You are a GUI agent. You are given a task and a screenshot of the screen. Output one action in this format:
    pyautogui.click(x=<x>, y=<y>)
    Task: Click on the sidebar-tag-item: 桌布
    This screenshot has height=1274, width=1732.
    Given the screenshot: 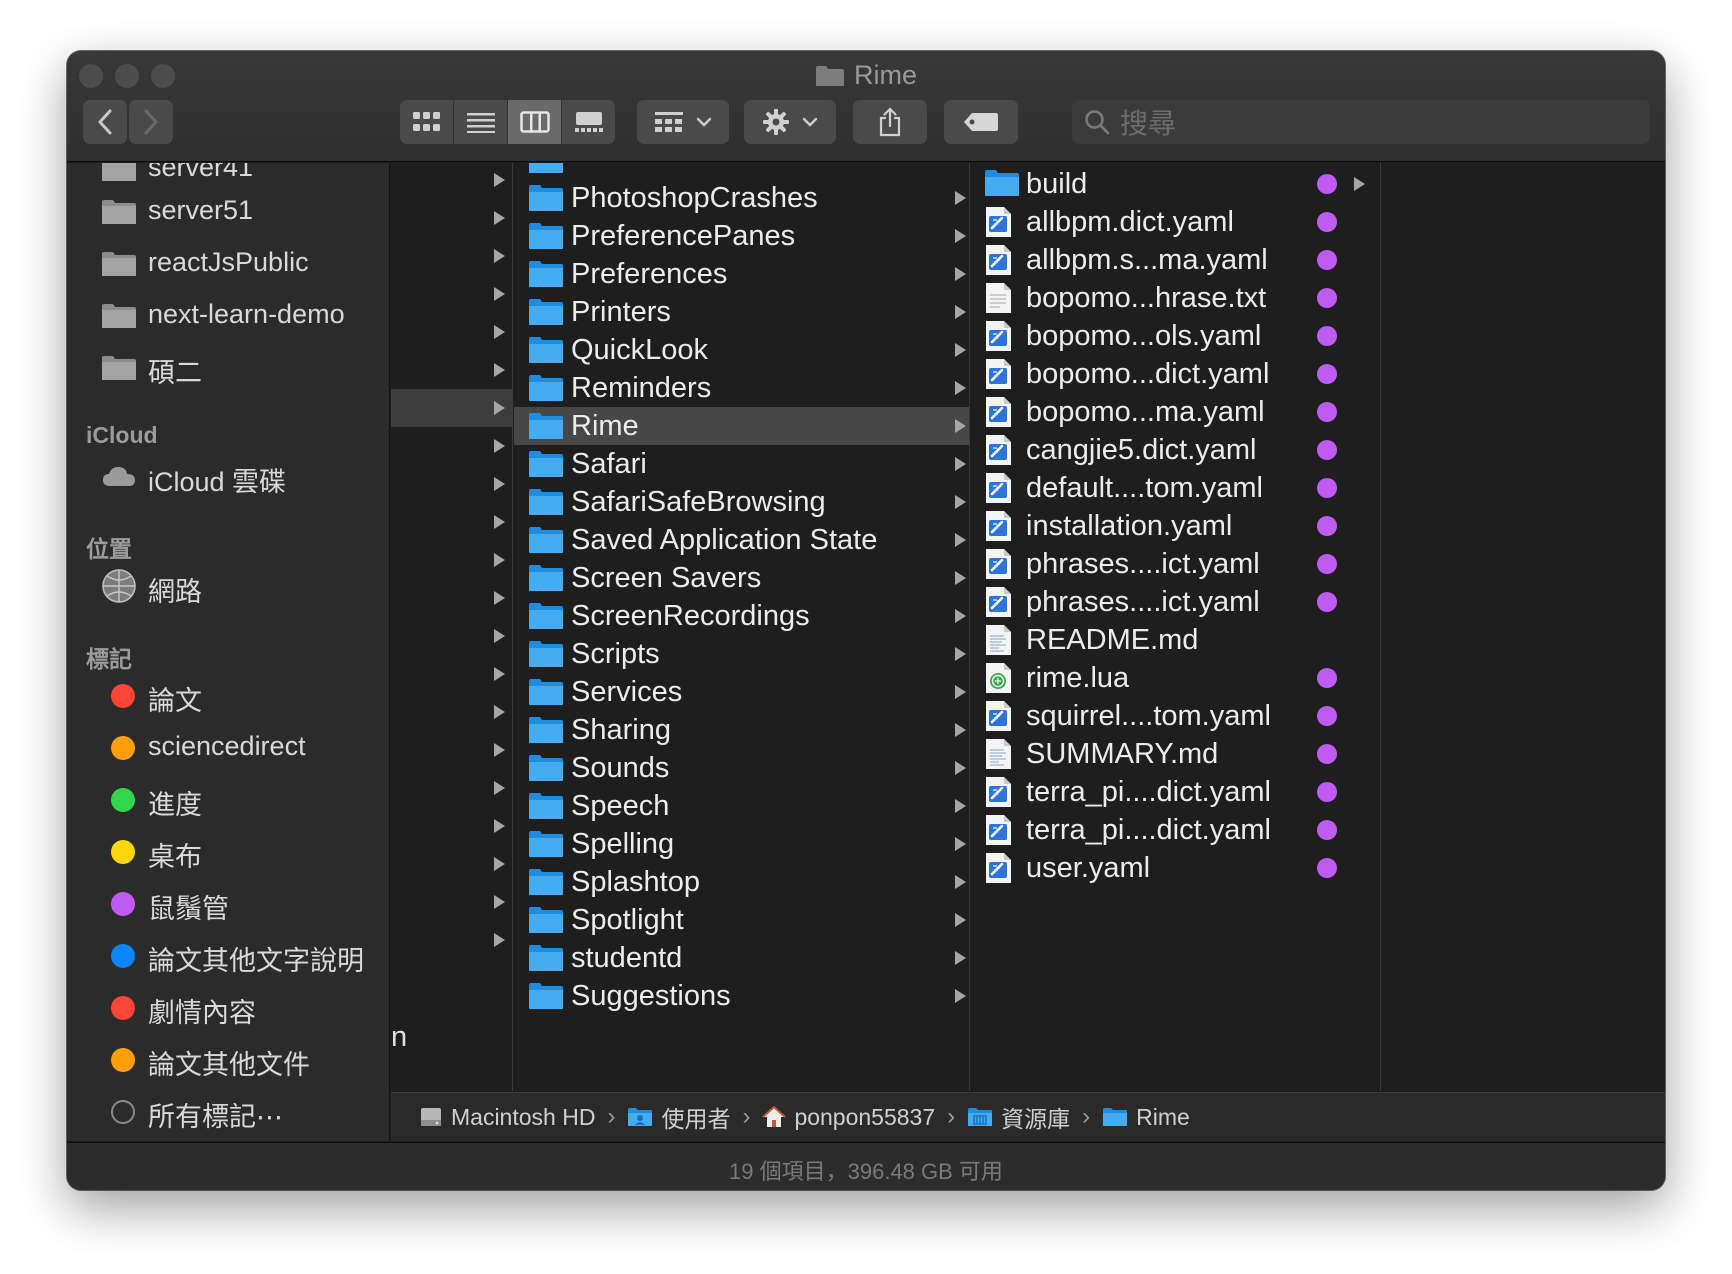 What is the action you would take?
    pyautogui.click(x=228, y=851)
    